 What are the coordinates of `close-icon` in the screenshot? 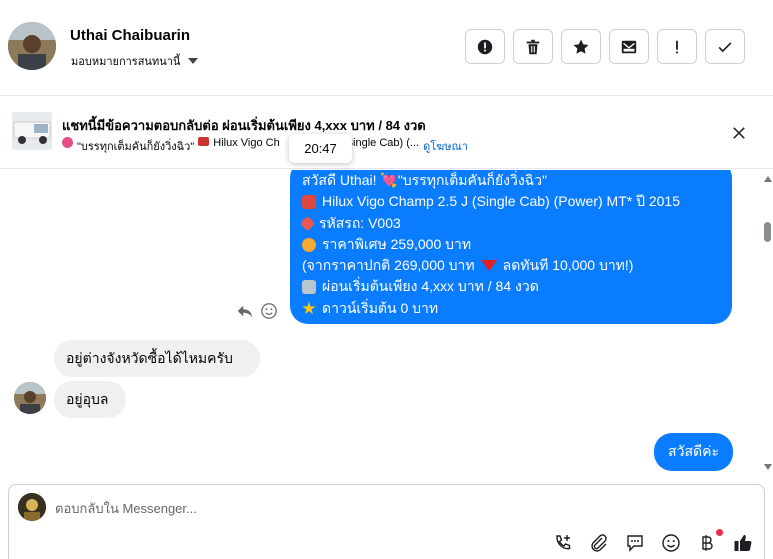 It's located at (739, 133).